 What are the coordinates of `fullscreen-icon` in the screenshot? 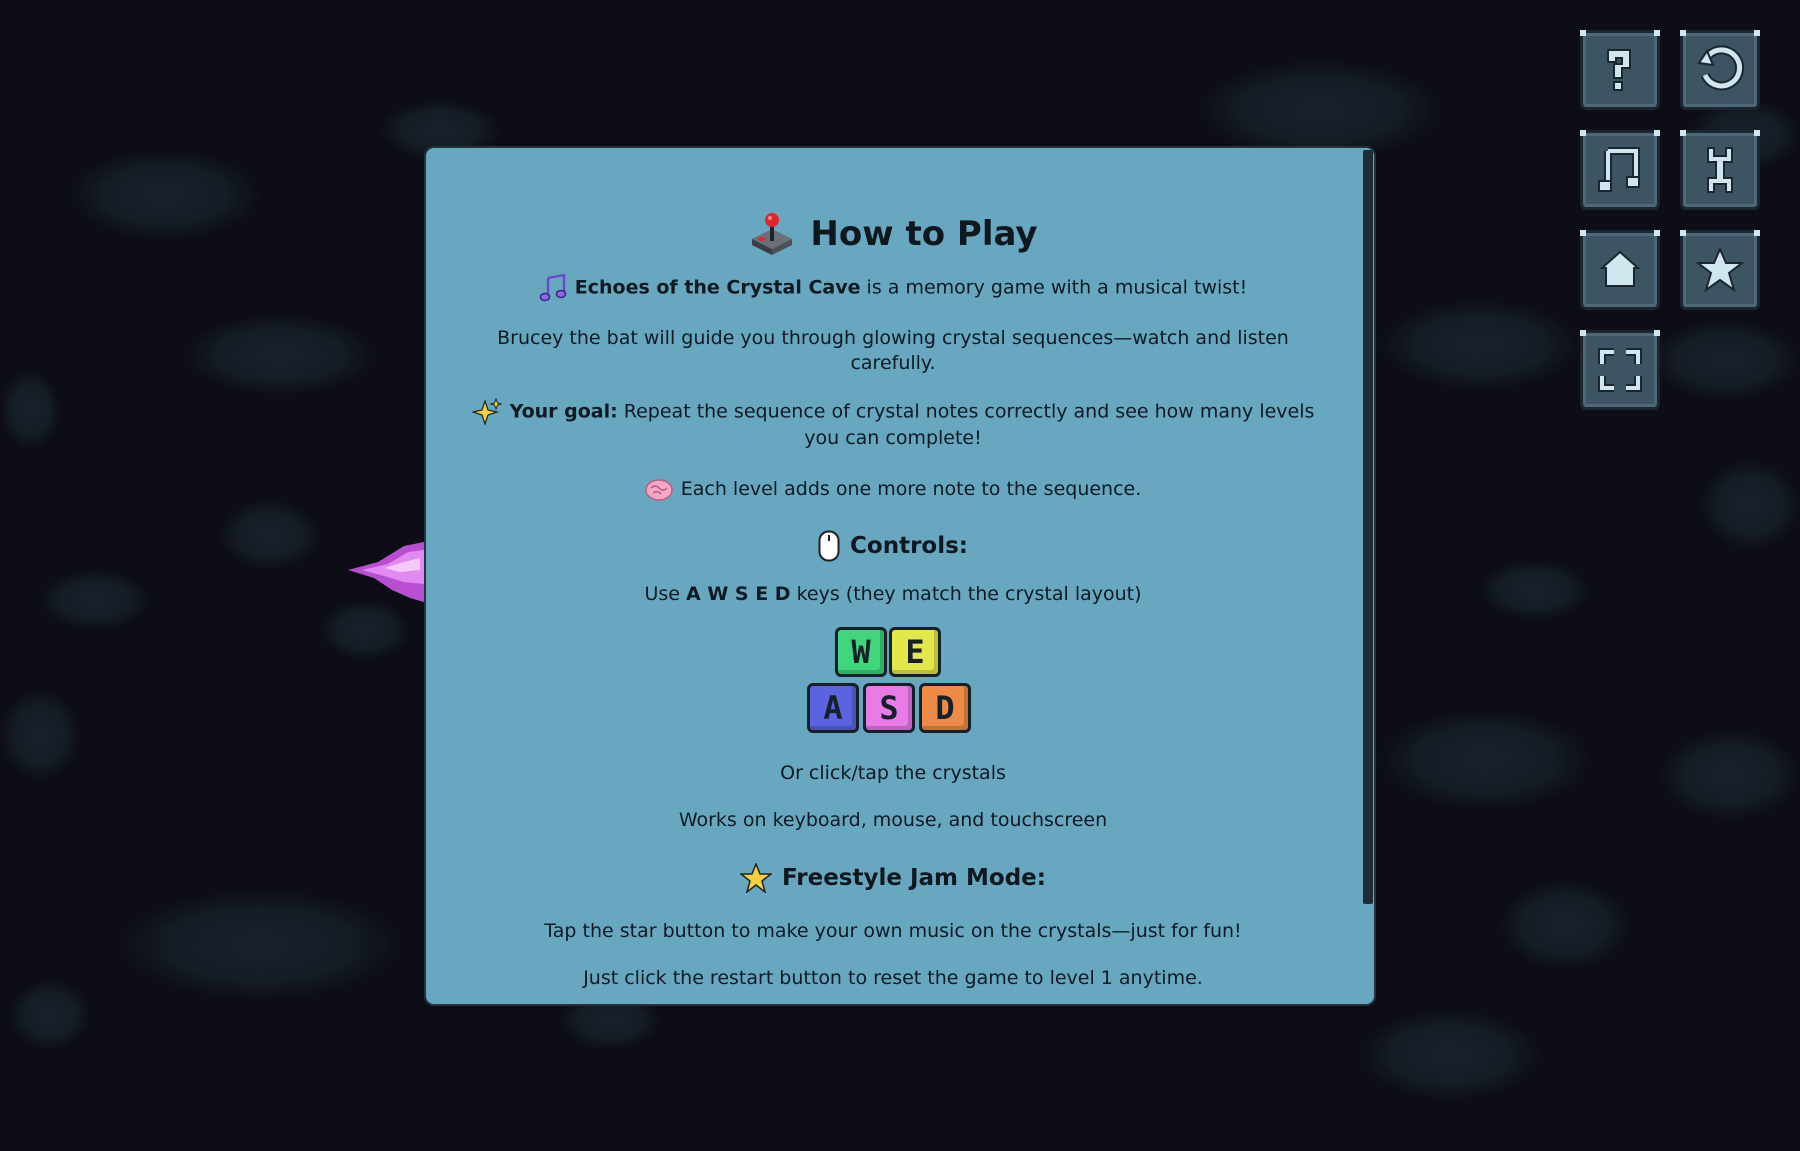 It's located at (1620, 370).